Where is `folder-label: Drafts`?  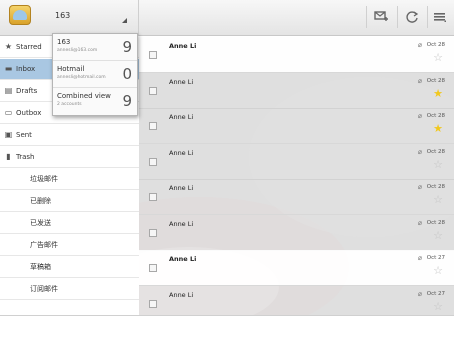
folder-label: Drafts is located at coordinates (27, 91).